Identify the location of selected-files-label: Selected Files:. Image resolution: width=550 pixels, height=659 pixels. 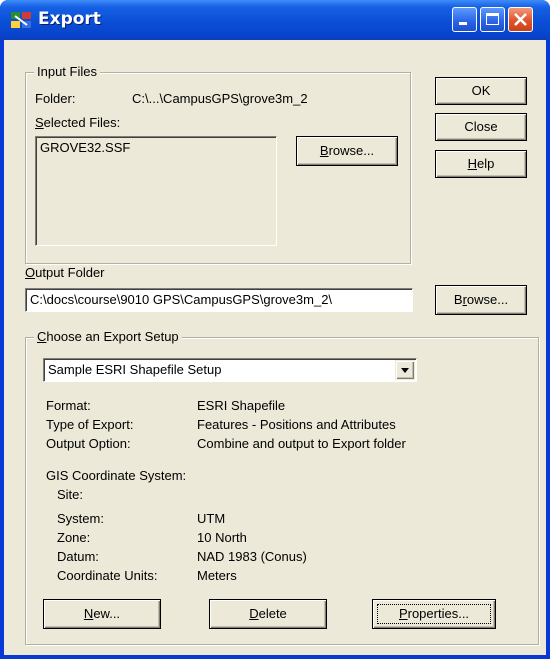
(78, 122).